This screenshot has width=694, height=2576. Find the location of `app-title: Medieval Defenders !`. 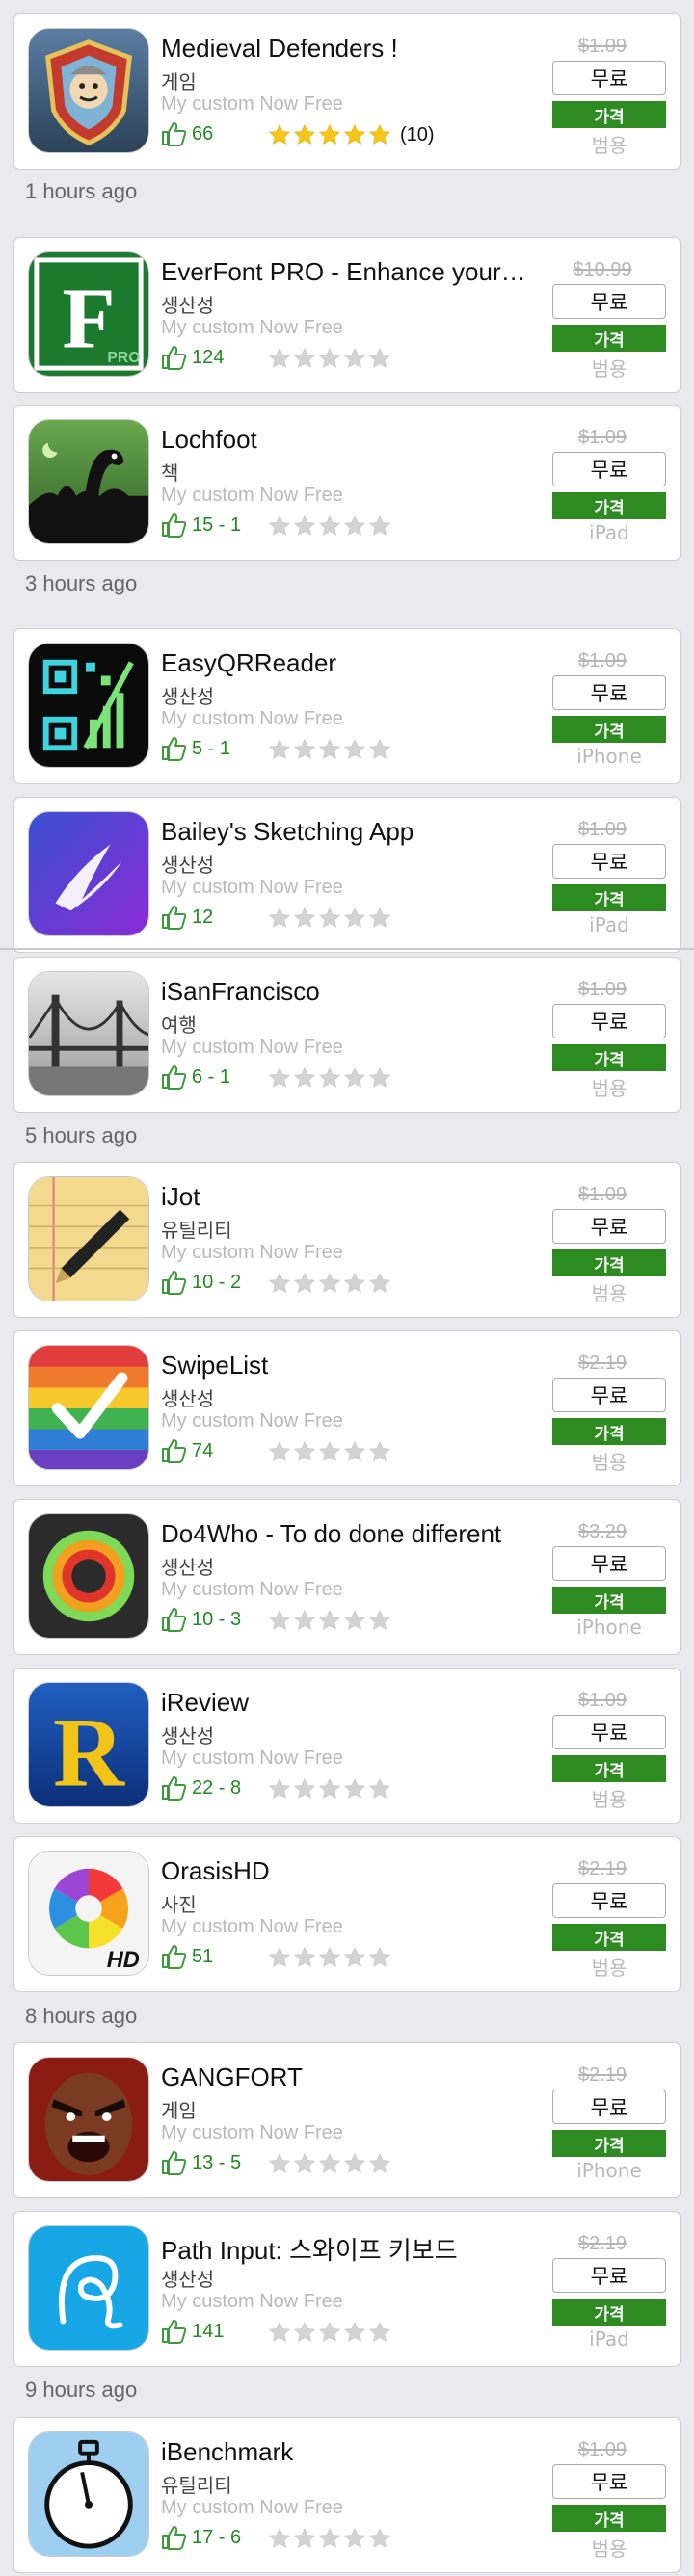

app-title: Medieval Defenders ! is located at coordinates (358, 49).